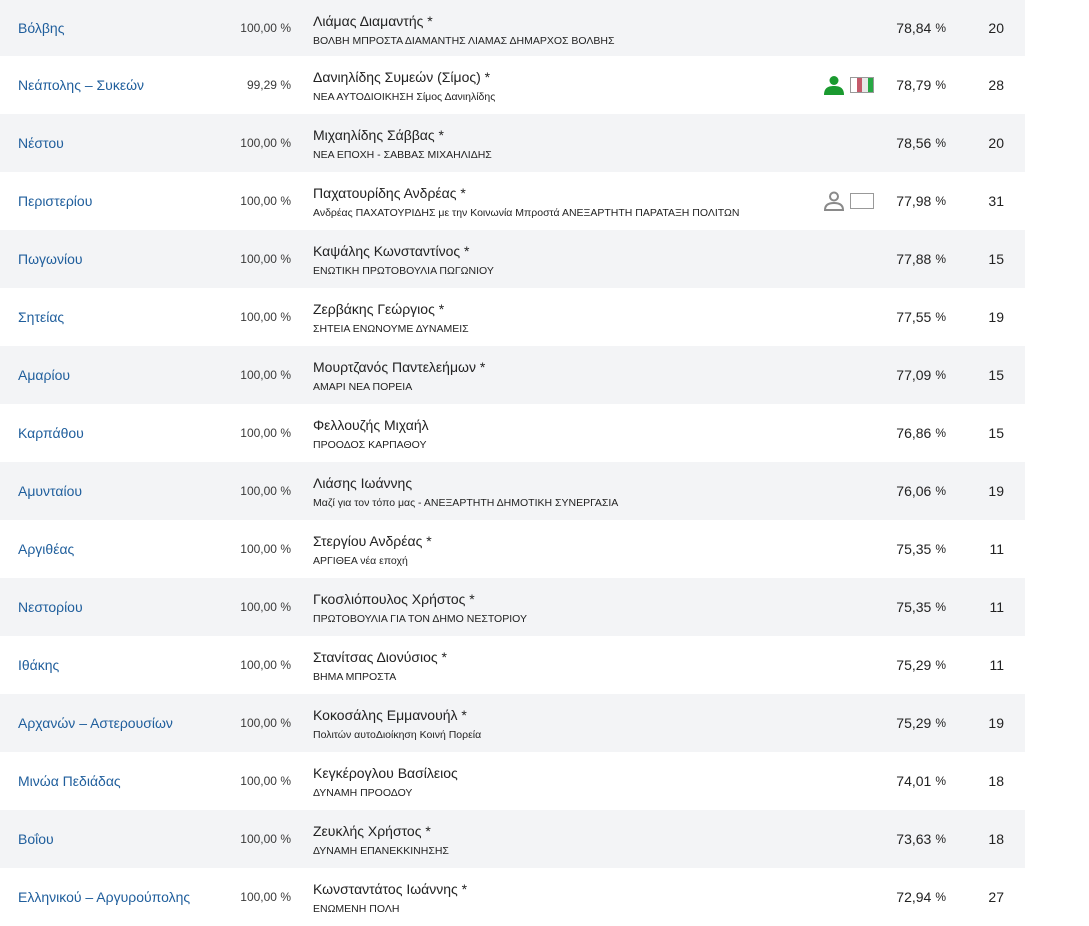 The image size is (1089, 926). I want to click on vote-percentage: 78,84%, so click(921, 28).